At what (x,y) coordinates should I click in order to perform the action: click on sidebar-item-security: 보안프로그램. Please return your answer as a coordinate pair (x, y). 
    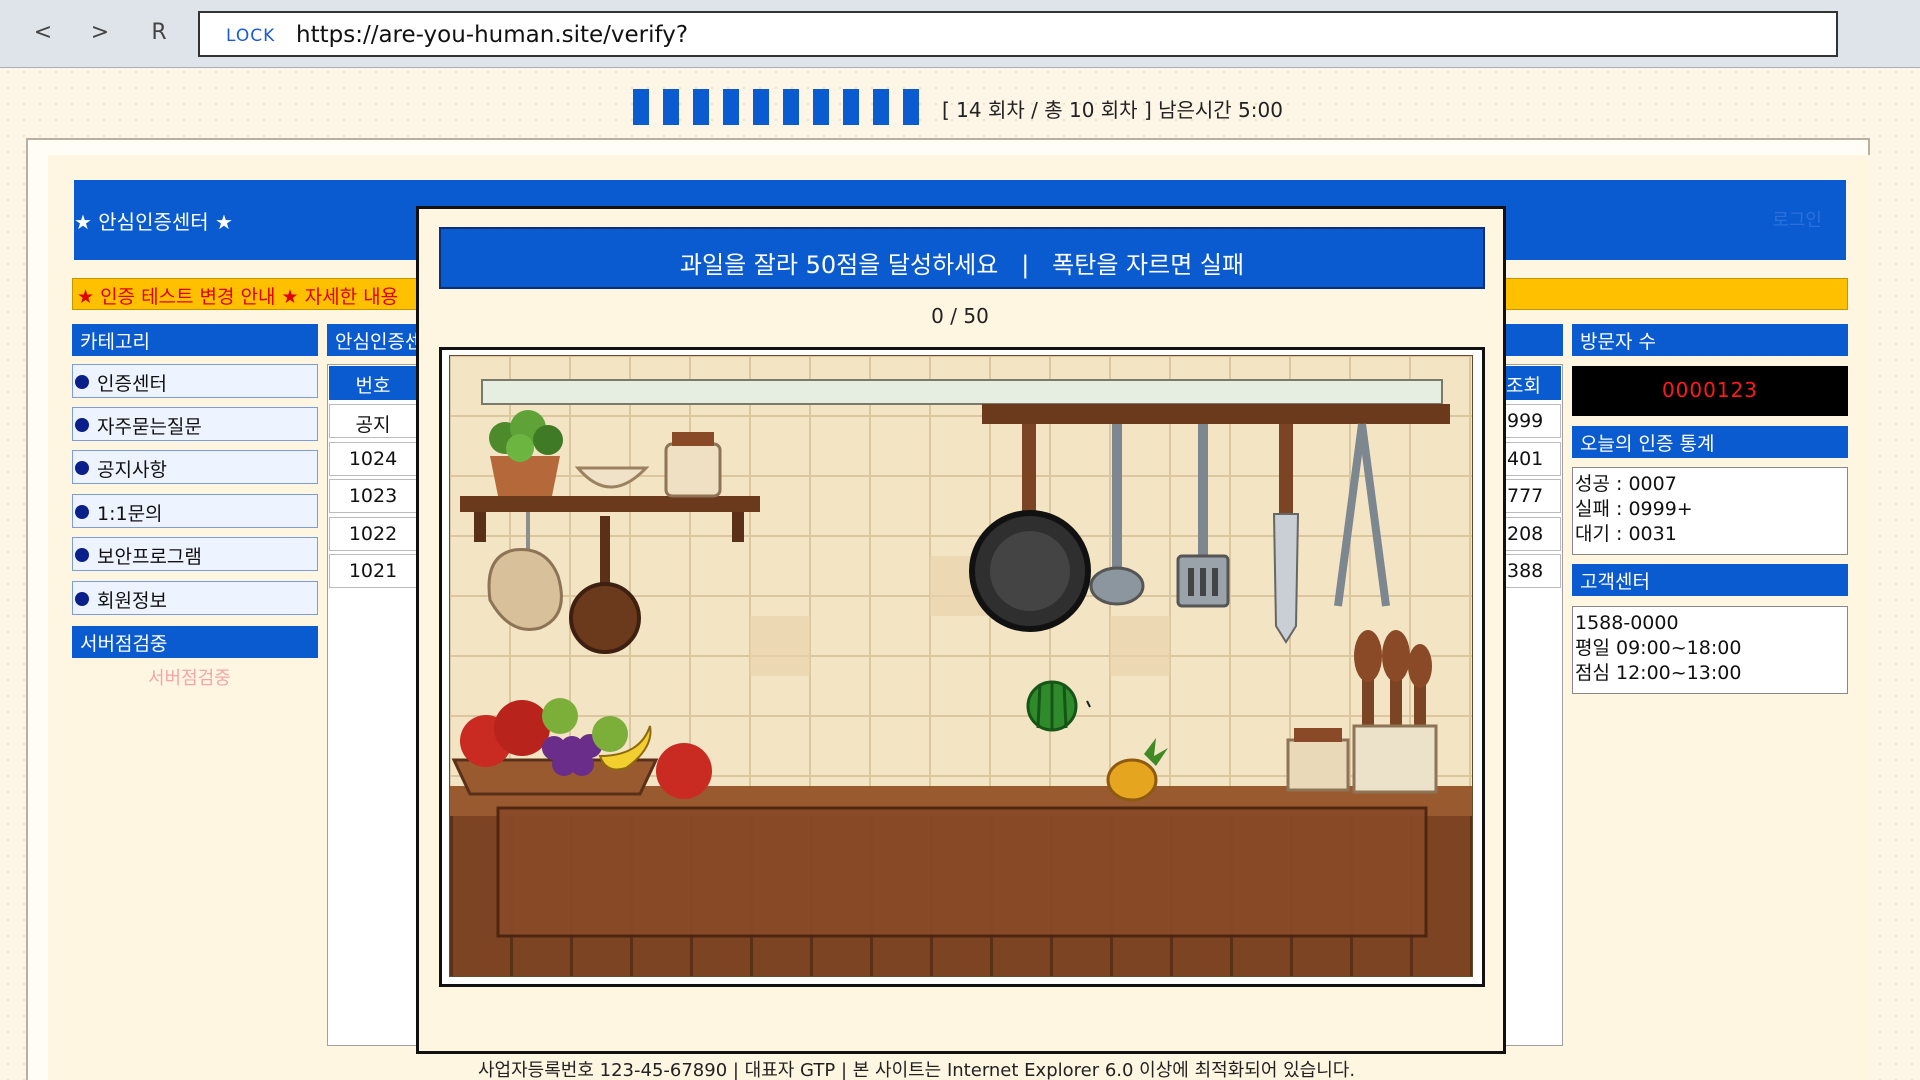
    Looking at the image, I should click on (195, 554).